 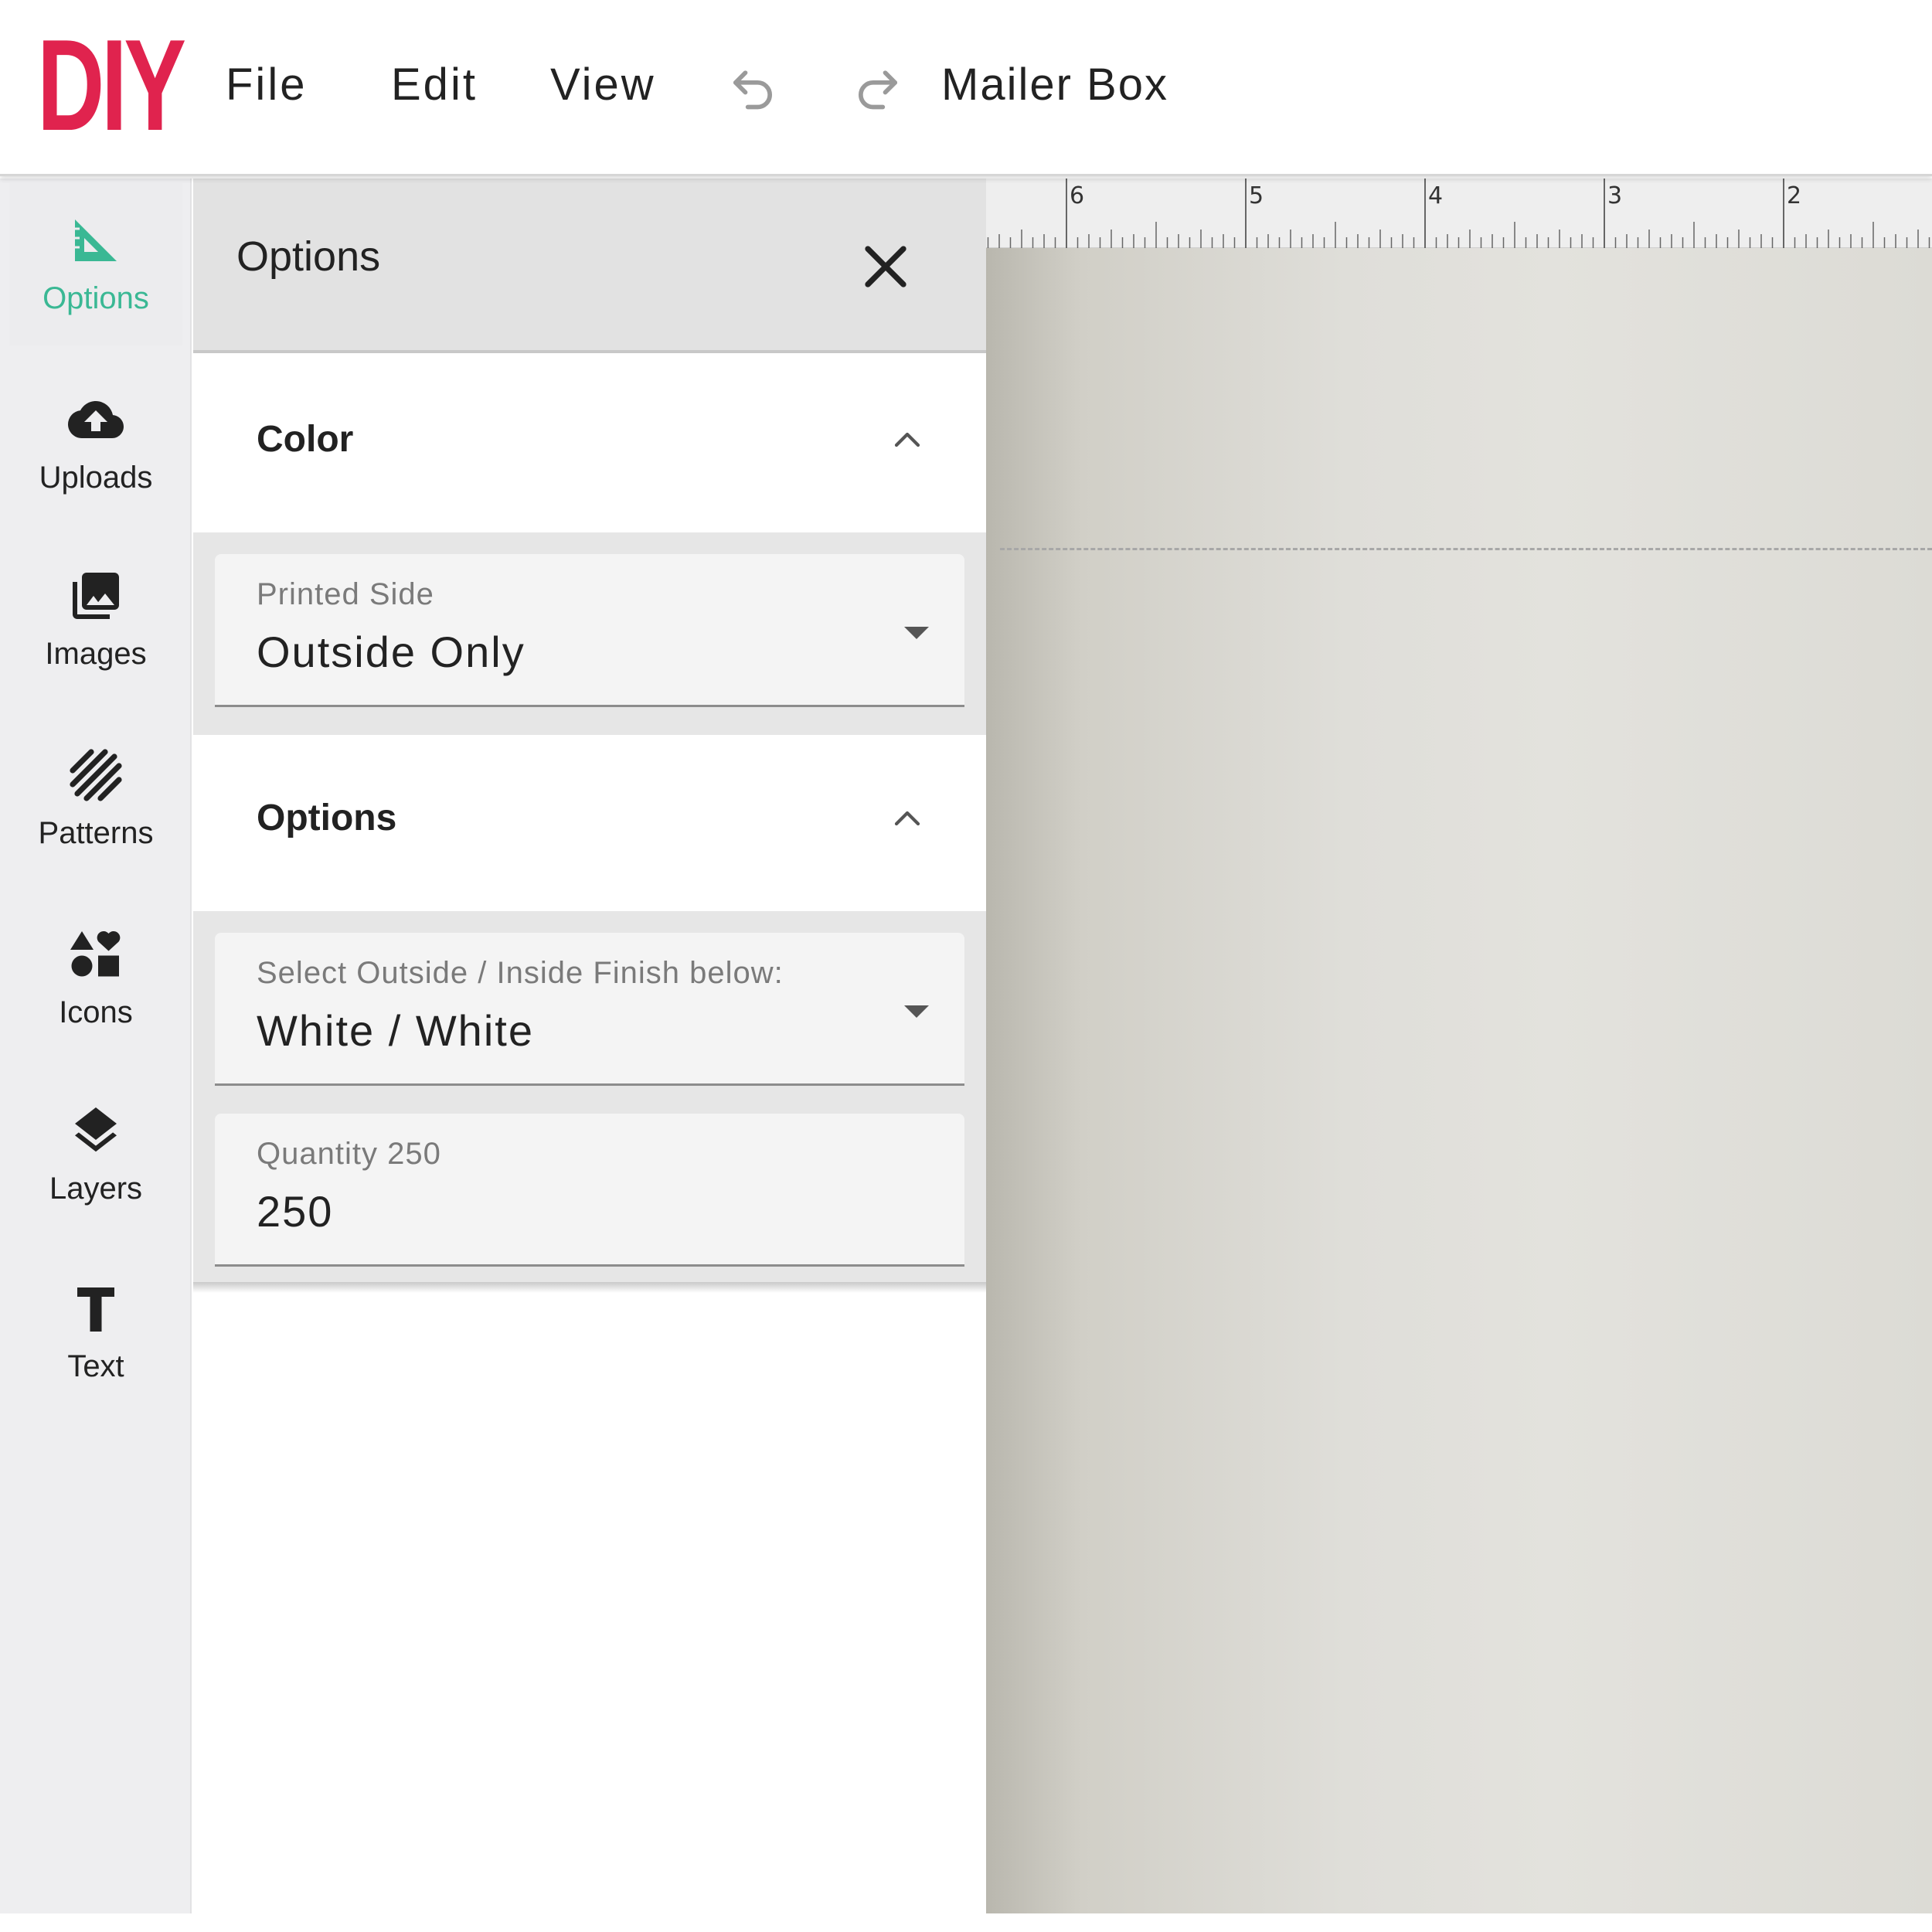 I want to click on diy-logo: DIY, so click(x=112, y=85).